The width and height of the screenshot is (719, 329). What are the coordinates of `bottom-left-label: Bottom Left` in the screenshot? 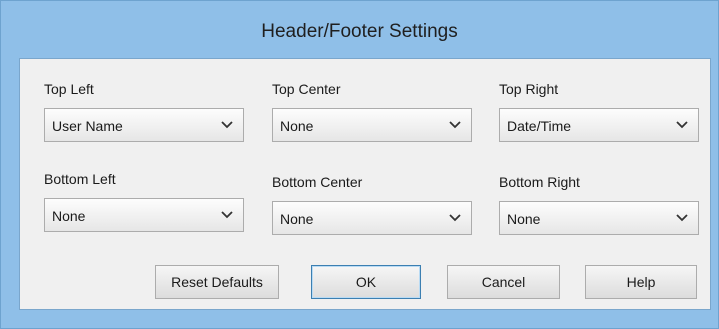 It's located at (80, 179).